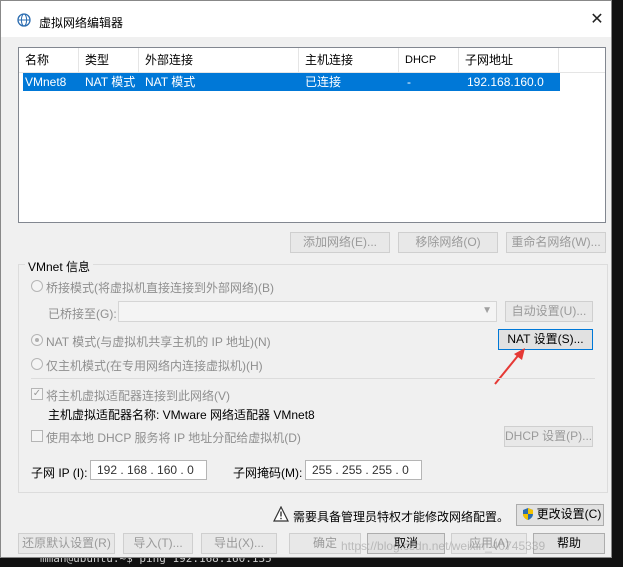  What do you see at coordinates (170, 82) in the screenshot?
I see `cell-external: NAT 模式` at bounding box center [170, 82].